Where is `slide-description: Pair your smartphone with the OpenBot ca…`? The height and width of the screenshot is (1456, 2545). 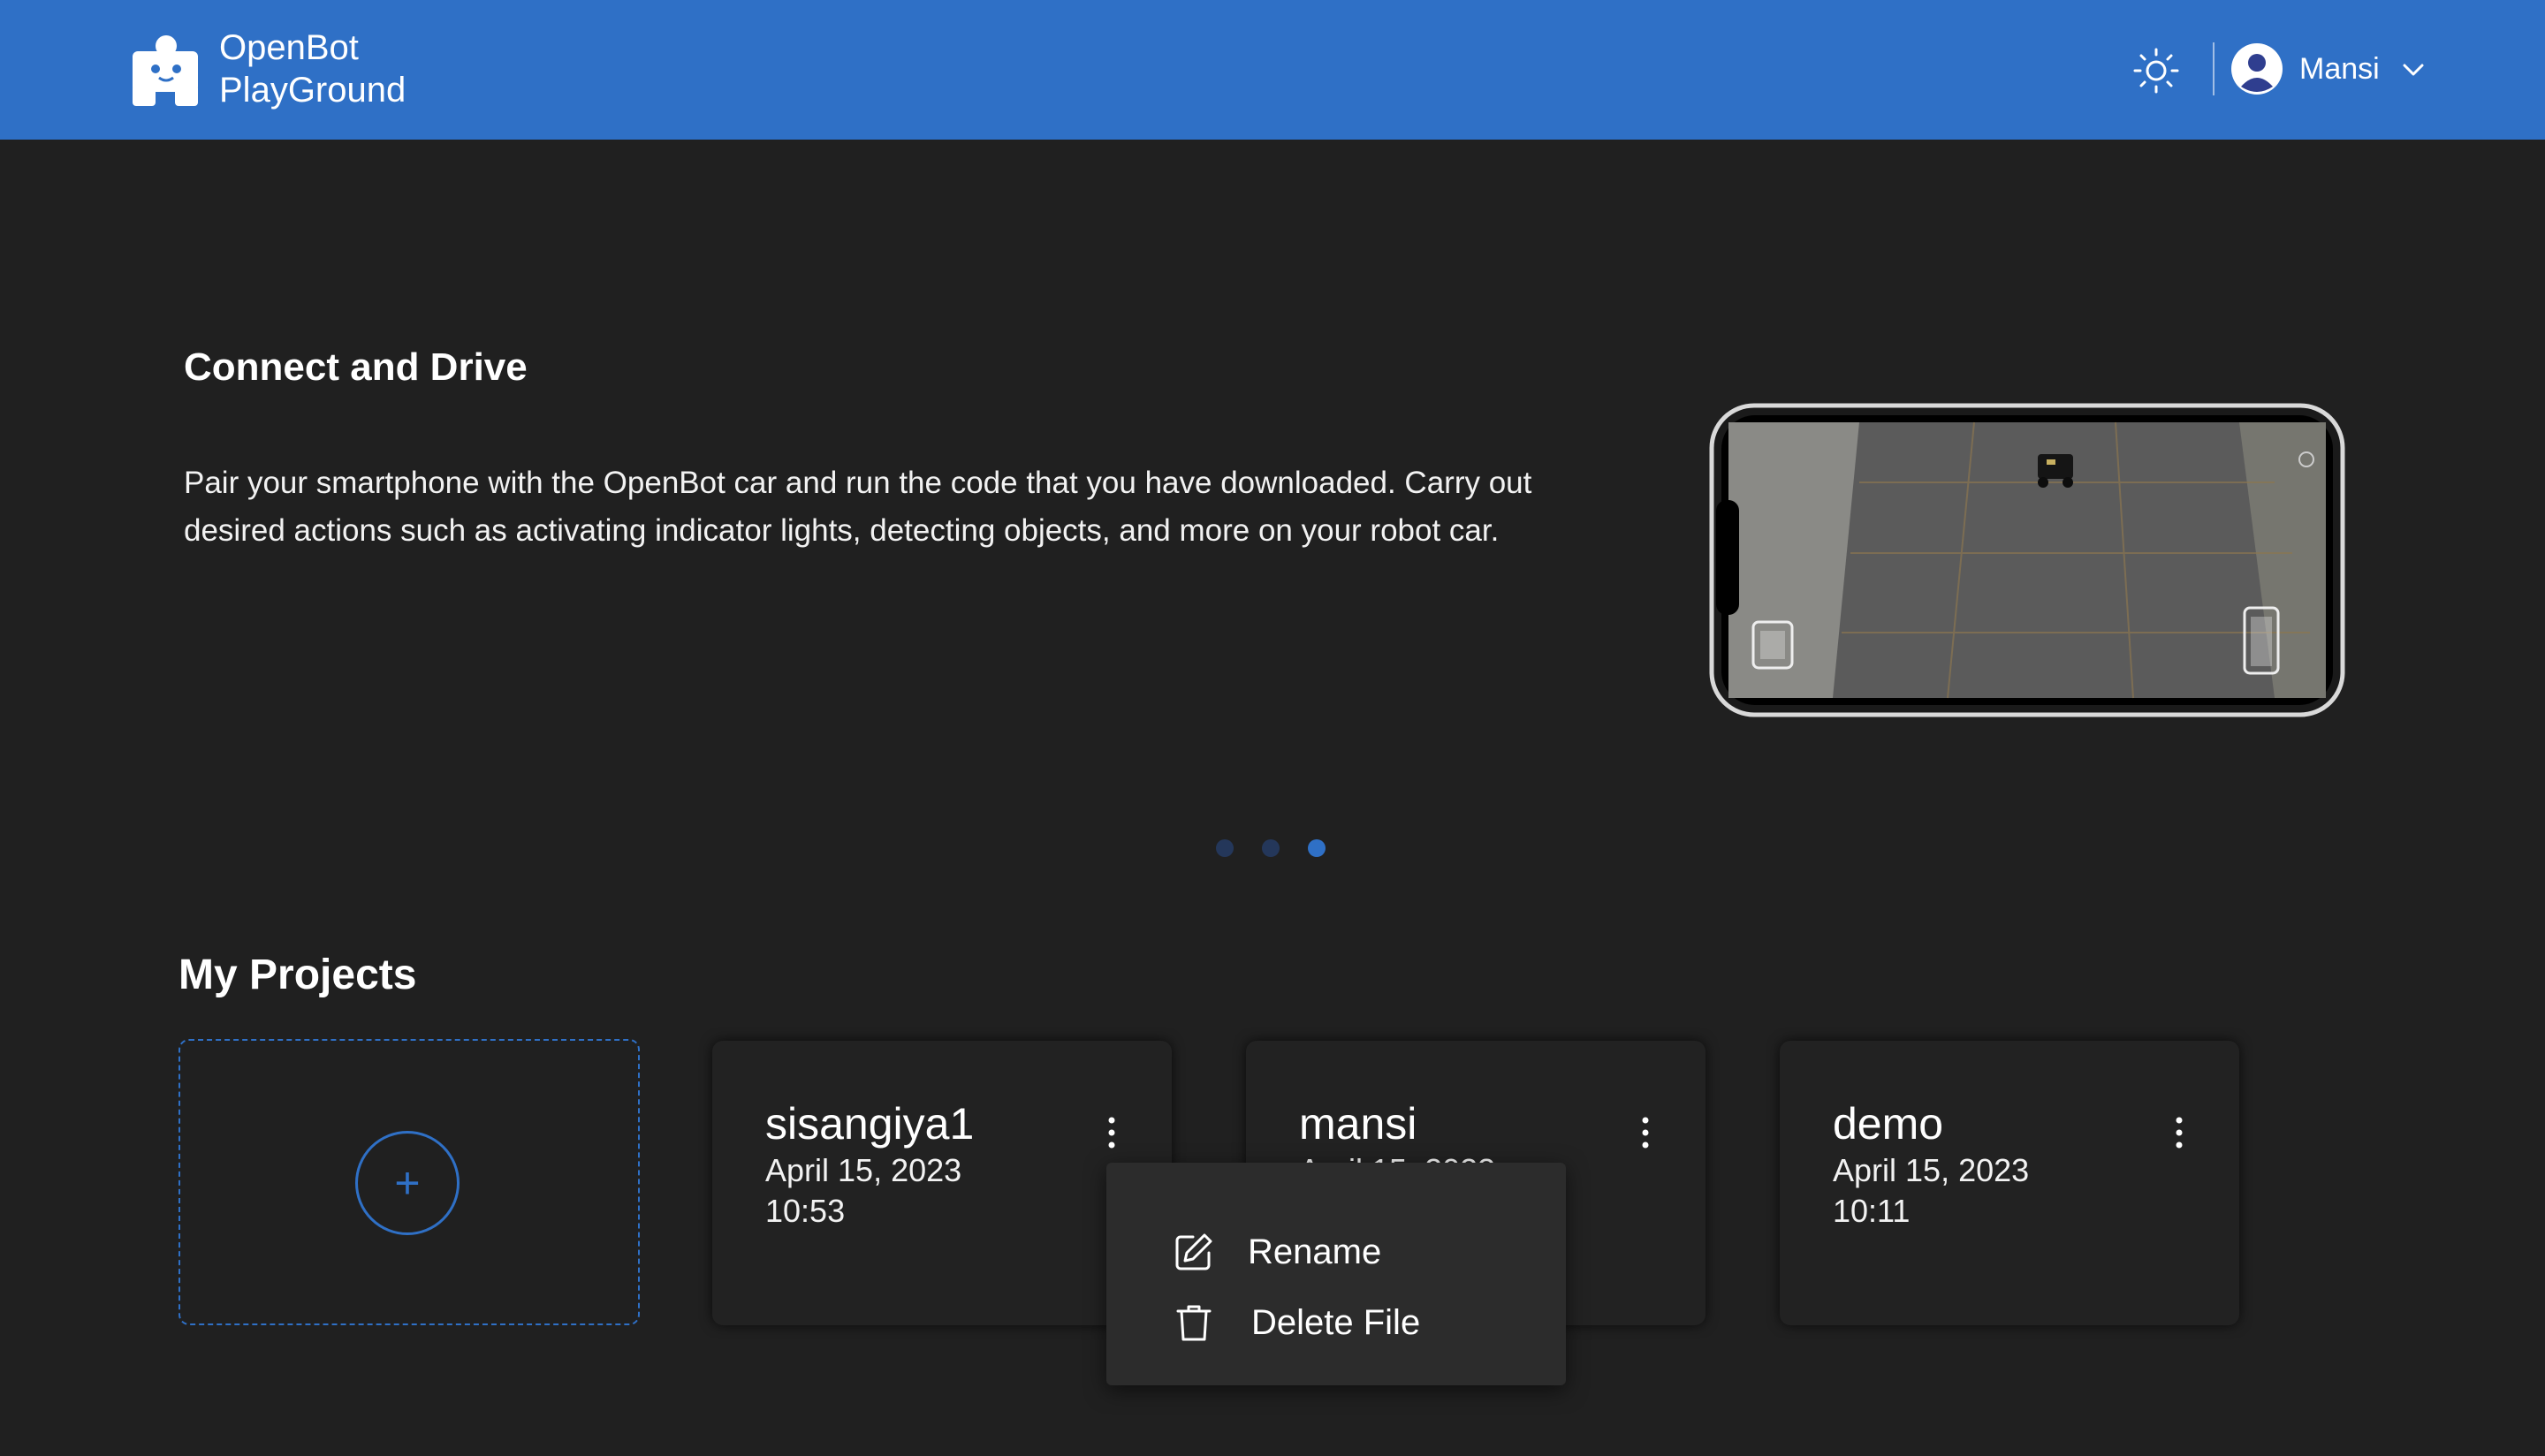 slide-description: Pair your smartphone with the OpenBot ca… is located at coordinates (858, 507).